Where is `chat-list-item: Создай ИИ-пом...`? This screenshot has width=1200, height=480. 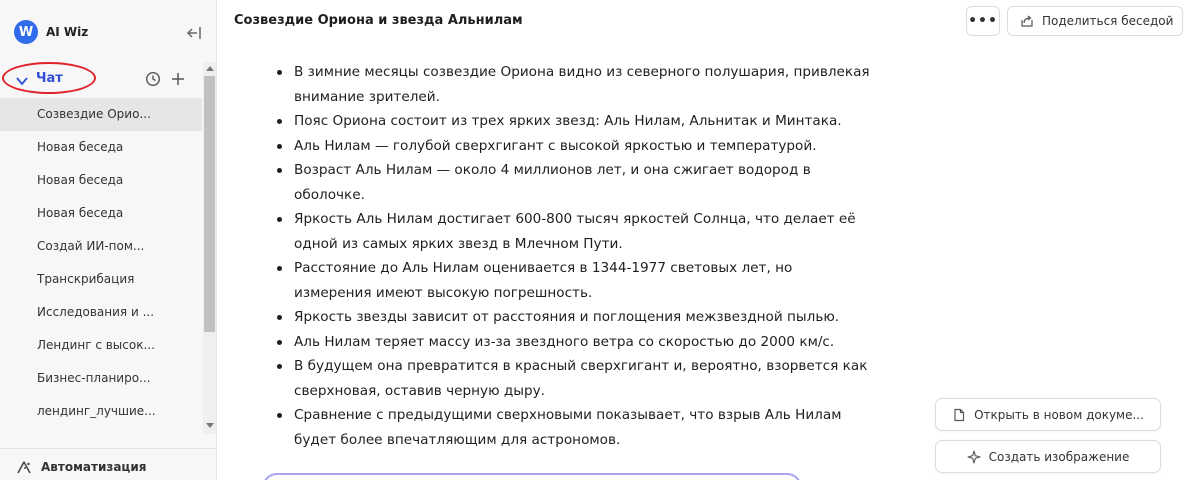 chat-list-item: Создай ИИ-пом... is located at coordinates (101, 246).